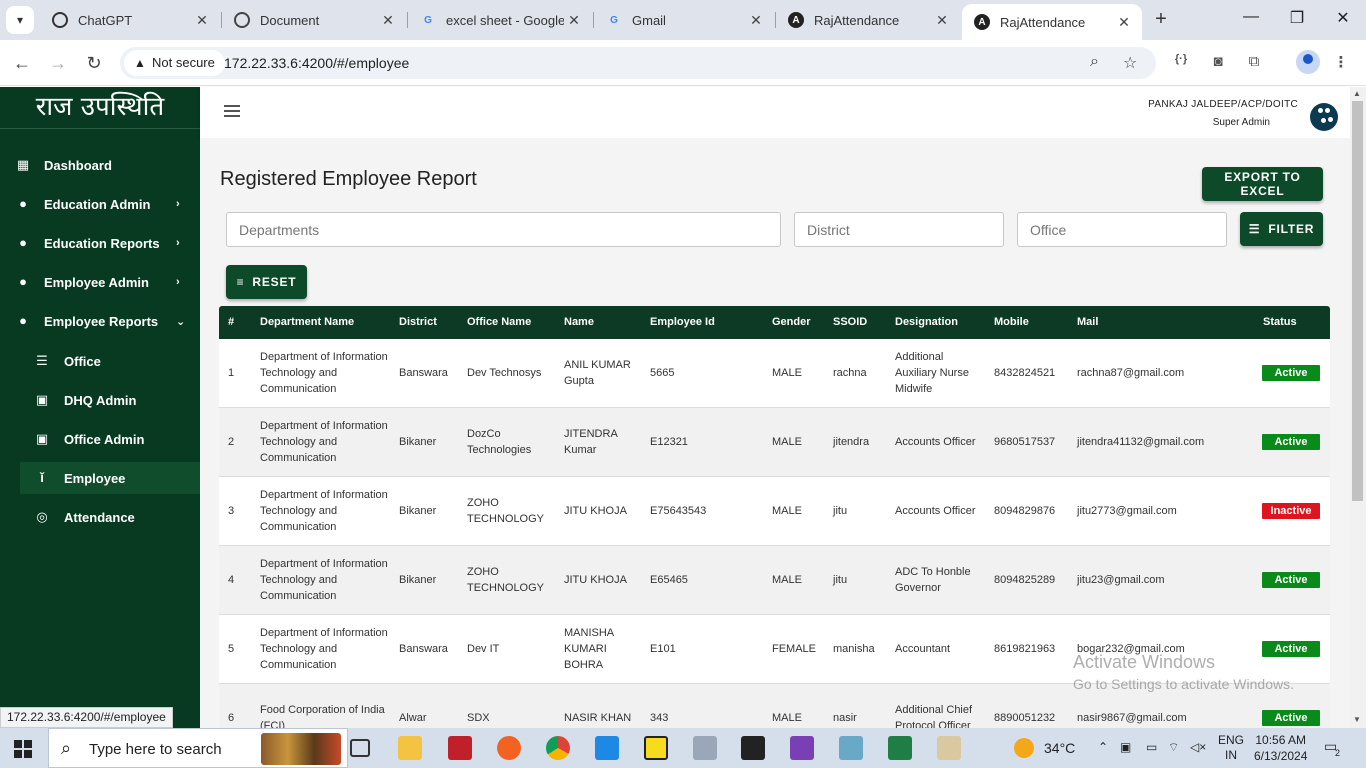 This screenshot has width=1366, height=768. Describe the element at coordinates (1087, 322) in the screenshot. I see `col-mail: Mail` at that location.